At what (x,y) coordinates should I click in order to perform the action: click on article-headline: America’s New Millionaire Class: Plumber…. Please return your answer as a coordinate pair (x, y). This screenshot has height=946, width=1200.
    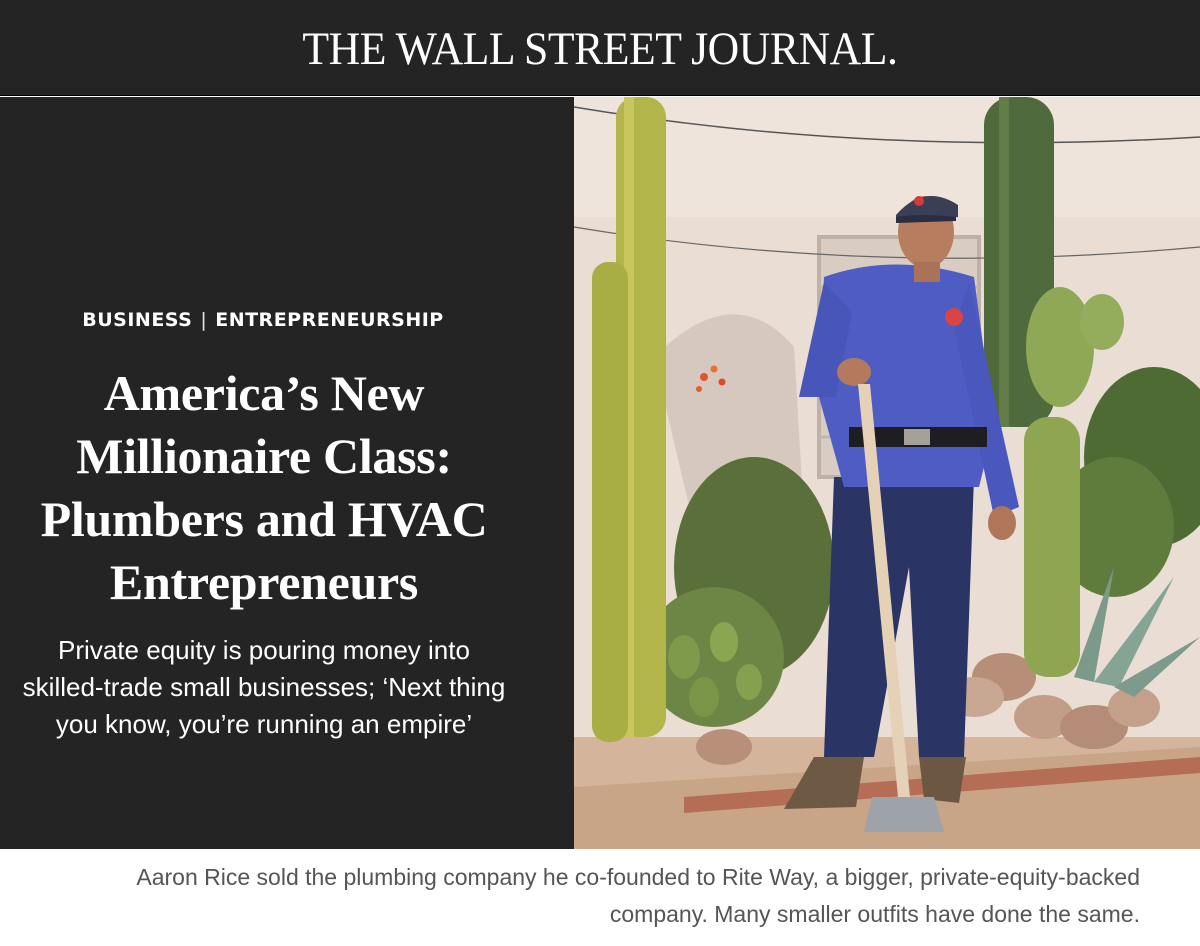
    Looking at the image, I should click on (264, 487).